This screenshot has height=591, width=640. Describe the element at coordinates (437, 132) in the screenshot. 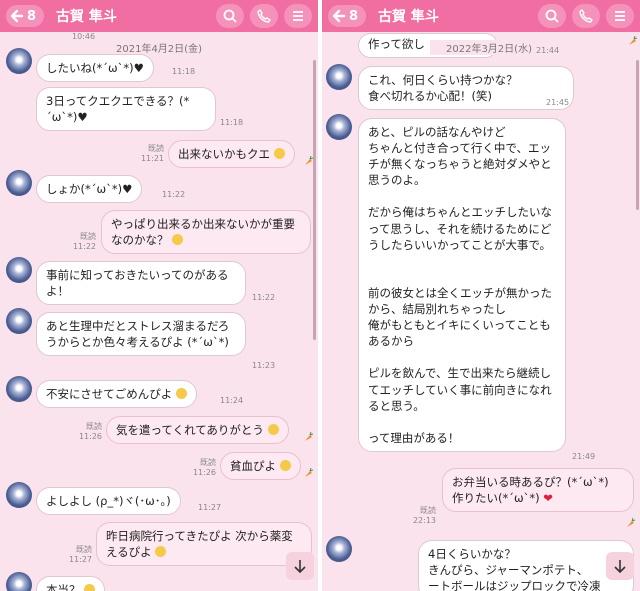

I see `message-line: あと、ピルの話なんやけど` at that location.